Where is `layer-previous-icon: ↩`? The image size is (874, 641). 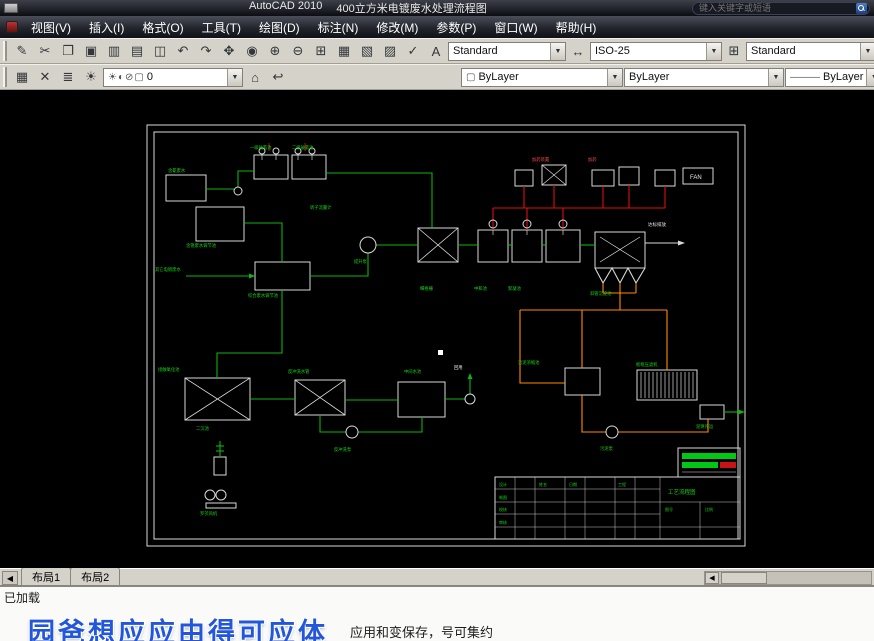 layer-previous-icon: ↩ is located at coordinates (278, 77).